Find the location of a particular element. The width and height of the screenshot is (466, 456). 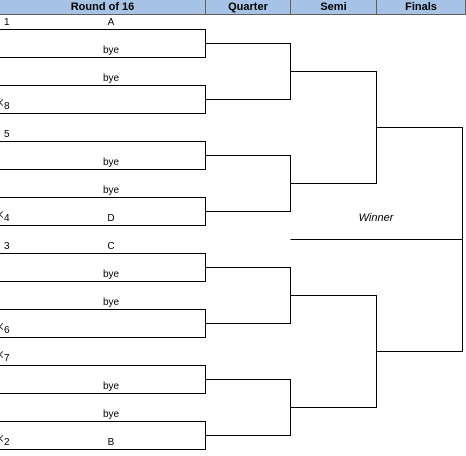

seed-label: 3 is located at coordinates (7, 246).